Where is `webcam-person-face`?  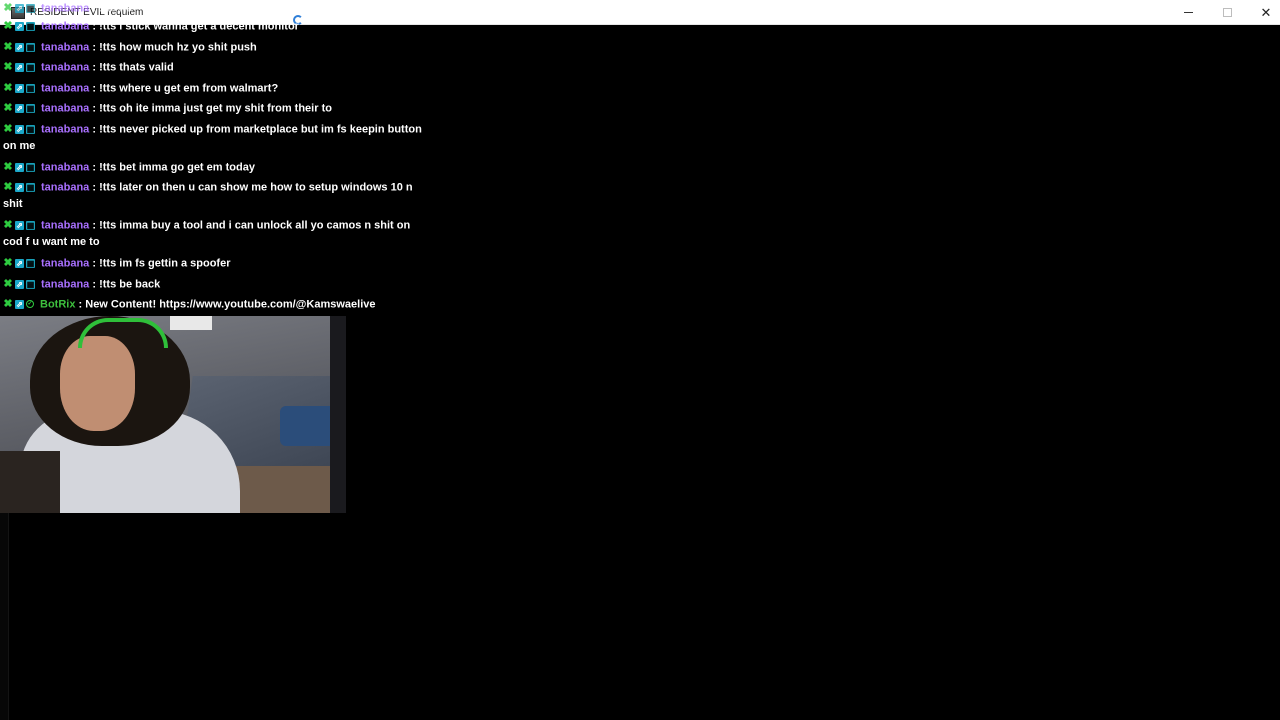 webcam-person-face is located at coordinates (97, 383).